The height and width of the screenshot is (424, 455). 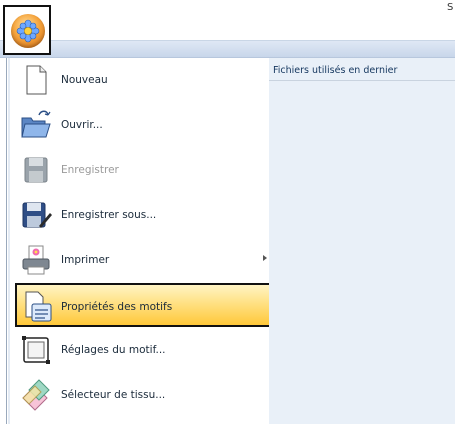 What do you see at coordinates (36, 350) in the screenshot?
I see `design-settings-icon` at bounding box center [36, 350].